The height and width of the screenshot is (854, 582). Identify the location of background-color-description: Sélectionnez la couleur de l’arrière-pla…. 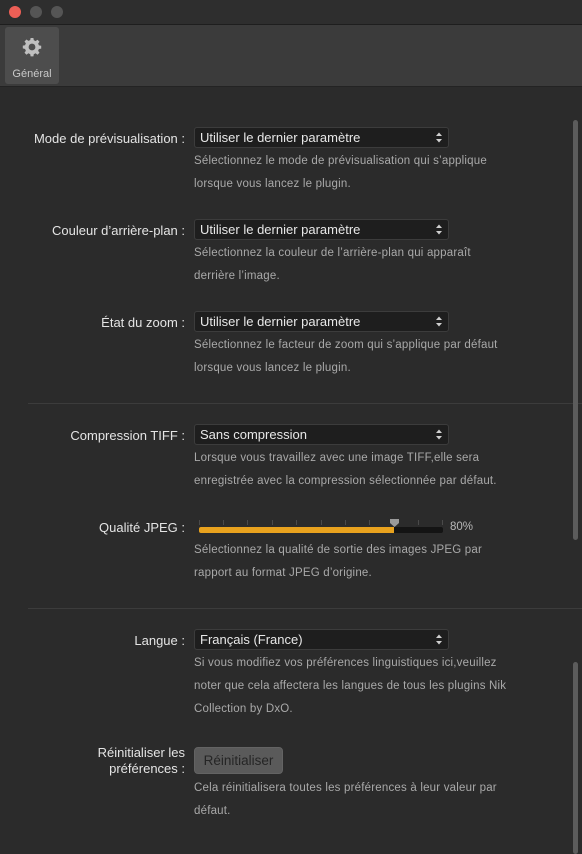
(332, 264).